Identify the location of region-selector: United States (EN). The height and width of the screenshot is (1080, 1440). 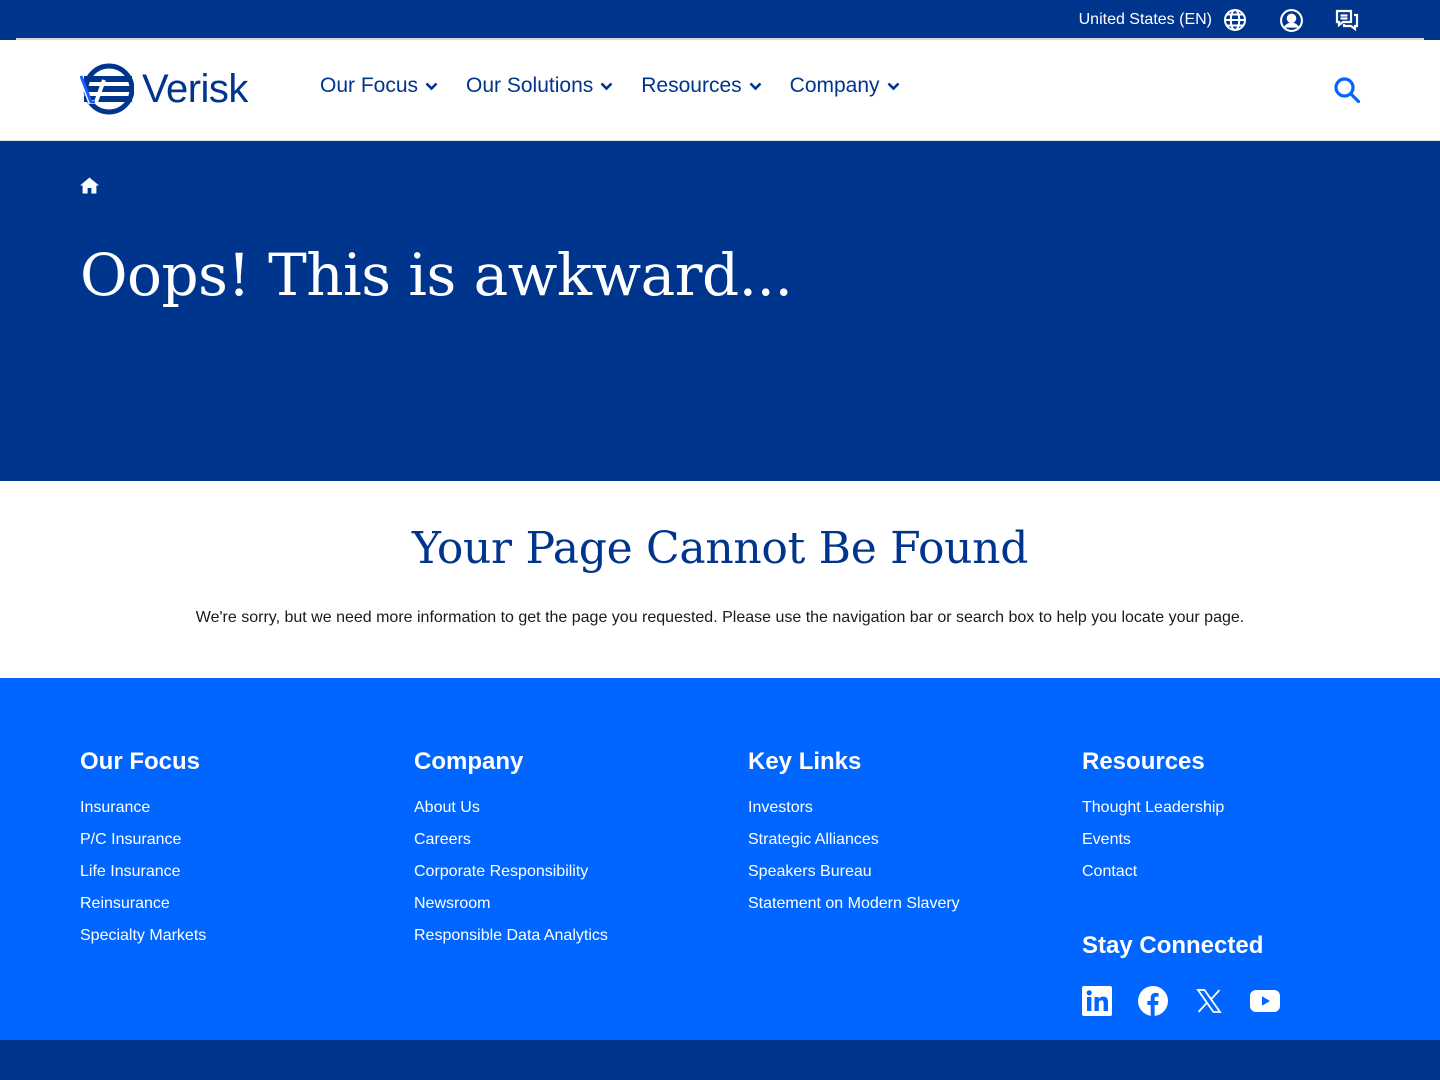
(1145, 20).